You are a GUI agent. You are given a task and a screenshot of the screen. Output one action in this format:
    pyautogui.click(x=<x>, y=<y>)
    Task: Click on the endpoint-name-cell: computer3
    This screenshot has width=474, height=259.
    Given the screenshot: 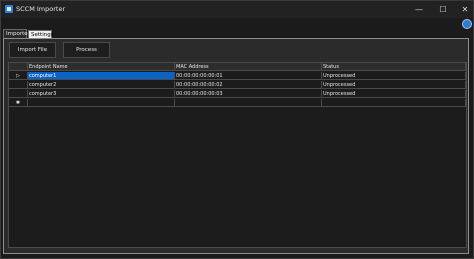 What is the action you would take?
    pyautogui.click(x=101, y=94)
    